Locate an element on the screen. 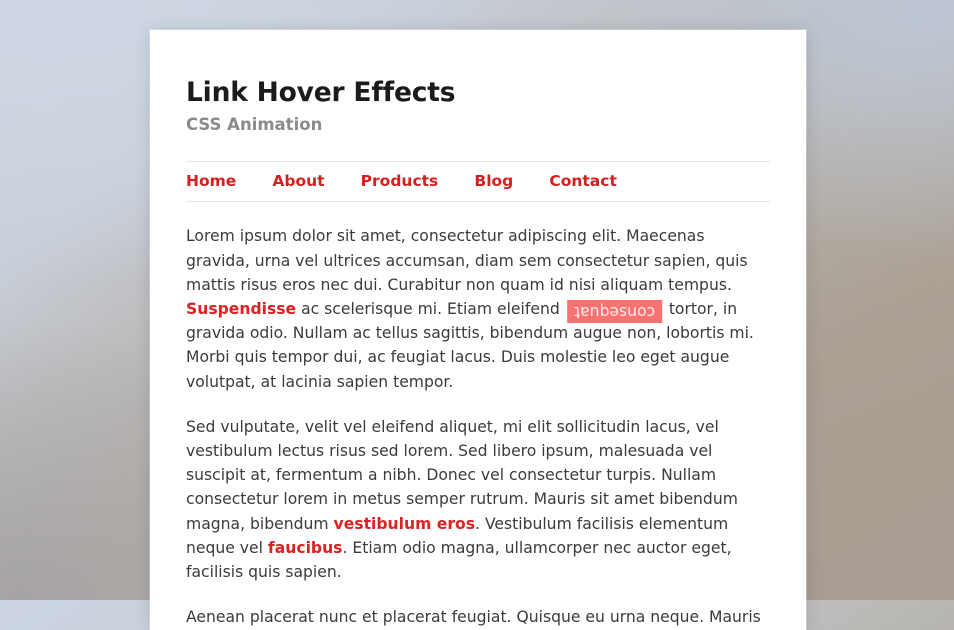 The width and height of the screenshot is (954, 630). inline-link-consequat-hovered: consequat is located at coordinates (614, 311).